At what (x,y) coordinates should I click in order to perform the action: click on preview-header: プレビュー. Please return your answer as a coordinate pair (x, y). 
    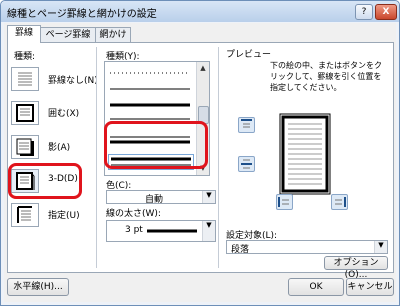
    Looking at the image, I should click on (249, 55).